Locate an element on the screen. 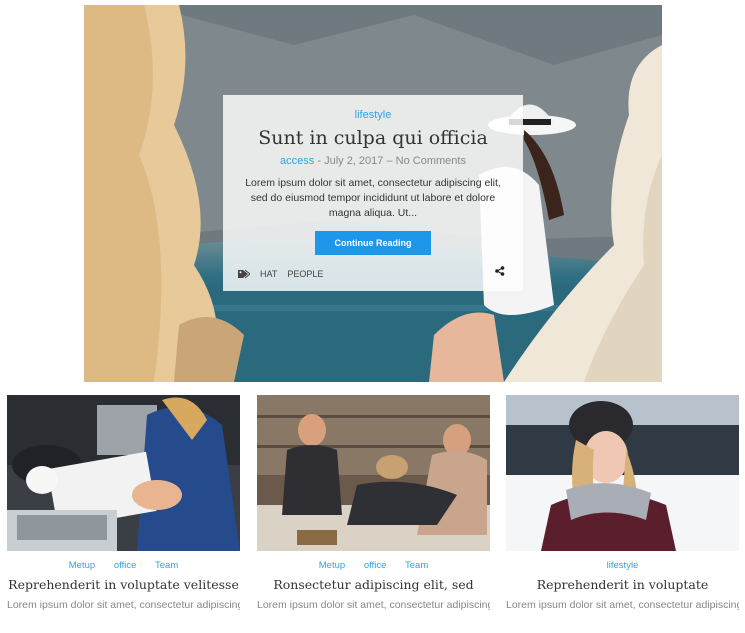 The image size is (745, 633). featured-author: access is located at coordinates (297, 161).